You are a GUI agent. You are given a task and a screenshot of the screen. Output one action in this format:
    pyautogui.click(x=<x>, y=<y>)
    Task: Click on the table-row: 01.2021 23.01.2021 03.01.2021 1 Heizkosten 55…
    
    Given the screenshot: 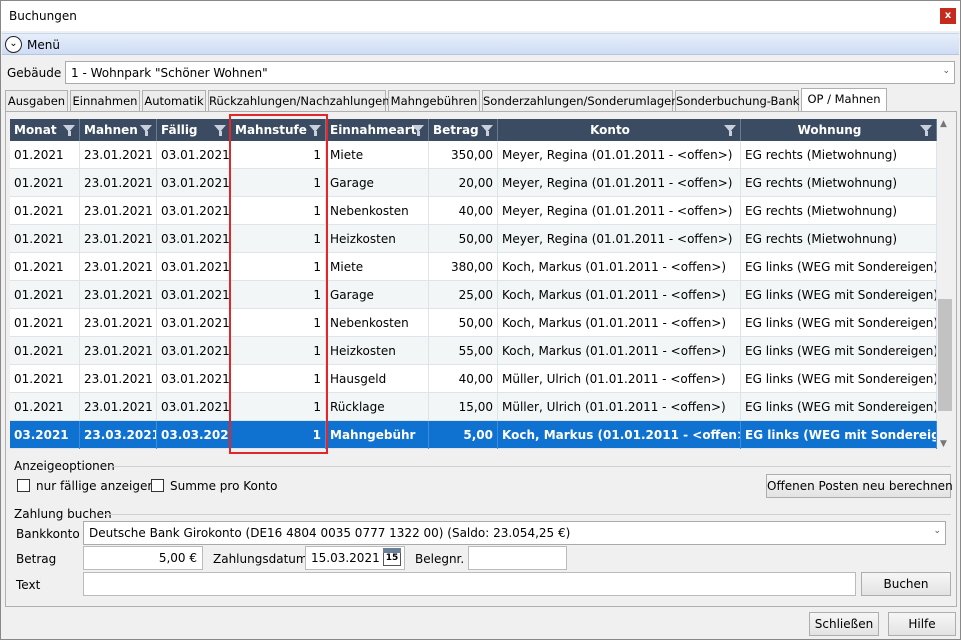 What is the action you would take?
    pyautogui.click(x=473, y=351)
    